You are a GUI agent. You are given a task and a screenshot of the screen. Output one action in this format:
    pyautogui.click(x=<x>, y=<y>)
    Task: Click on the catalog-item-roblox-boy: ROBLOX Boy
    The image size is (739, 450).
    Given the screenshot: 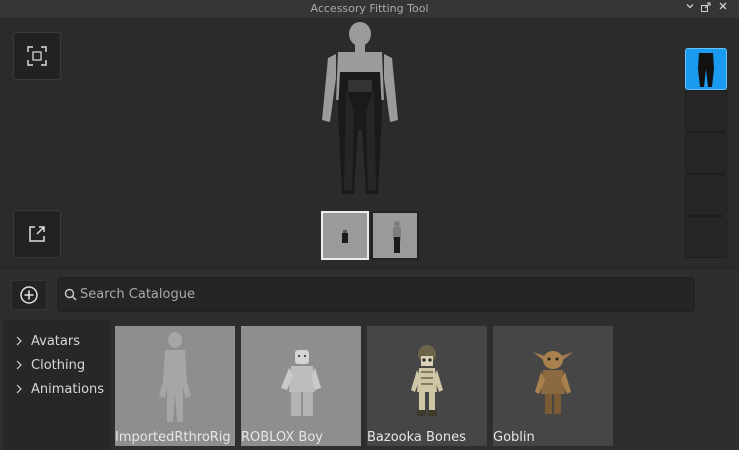 What is the action you would take?
    pyautogui.click(x=301, y=386)
    